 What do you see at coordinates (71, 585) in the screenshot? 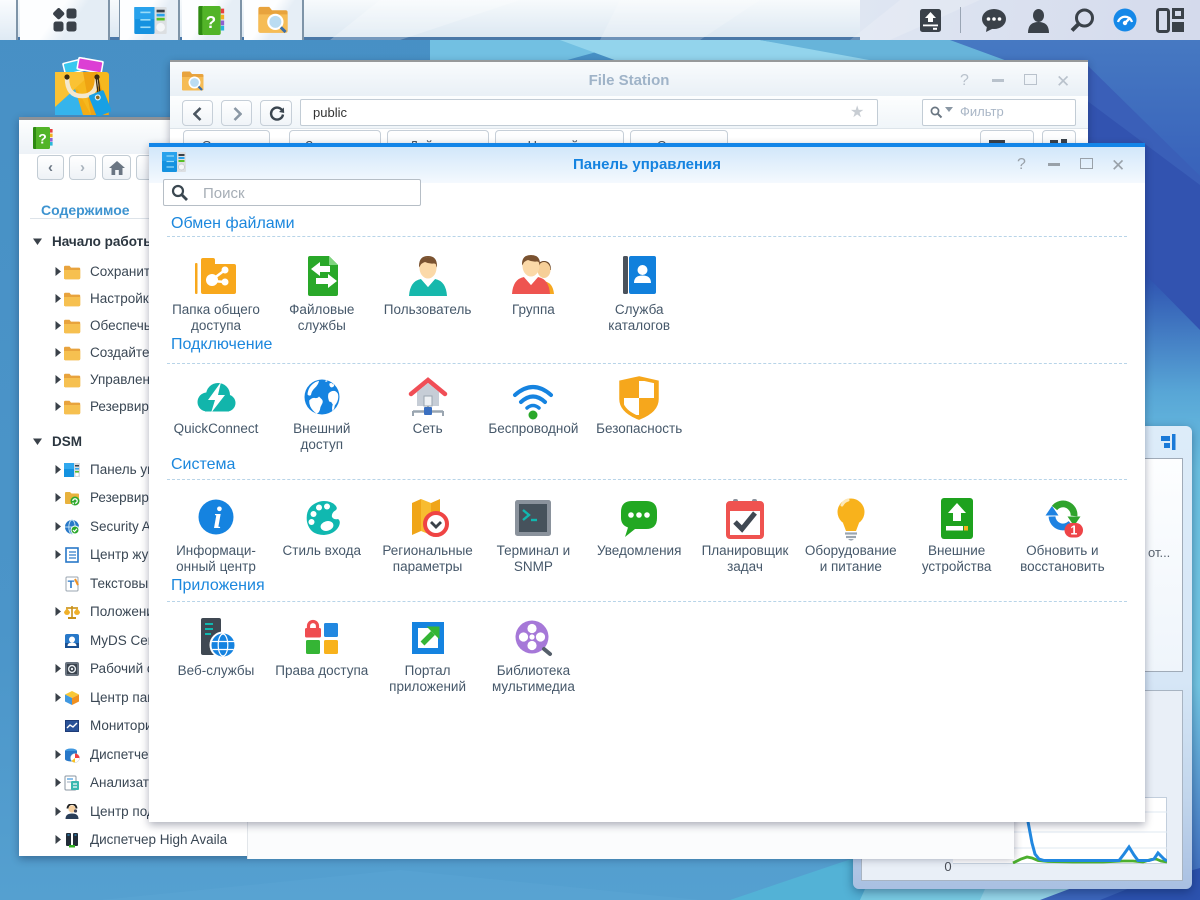
I see `svg-text: T` at bounding box center [71, 585].